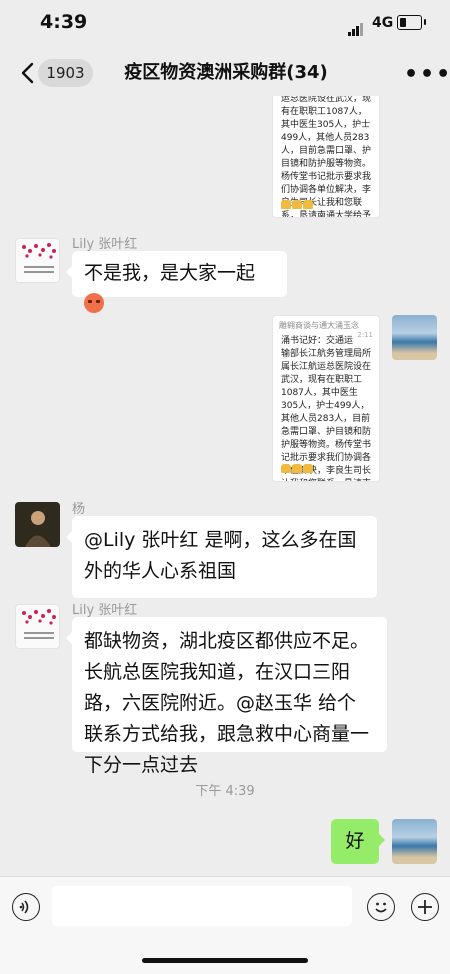 The width and height of the screenshot is (450, 974). I want to click on emoji-icon, so click(381, 907).